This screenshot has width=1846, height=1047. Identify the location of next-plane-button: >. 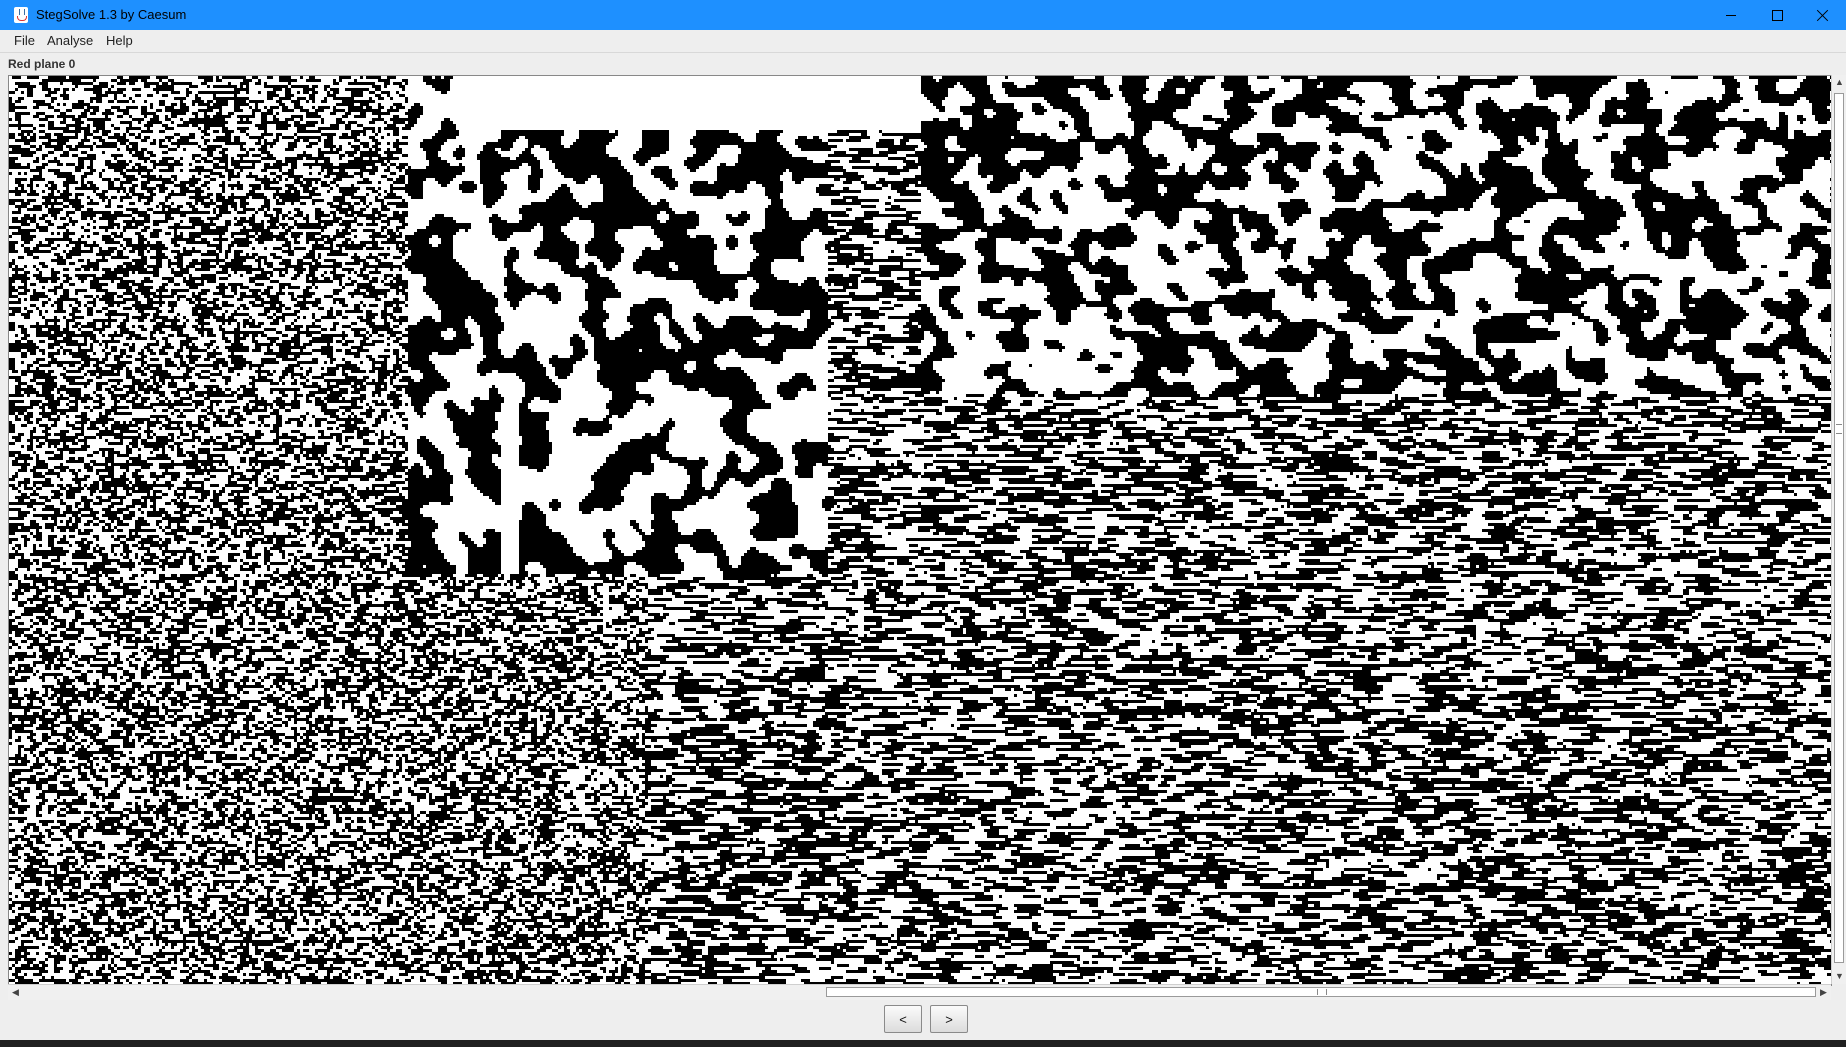
(949, 1019).